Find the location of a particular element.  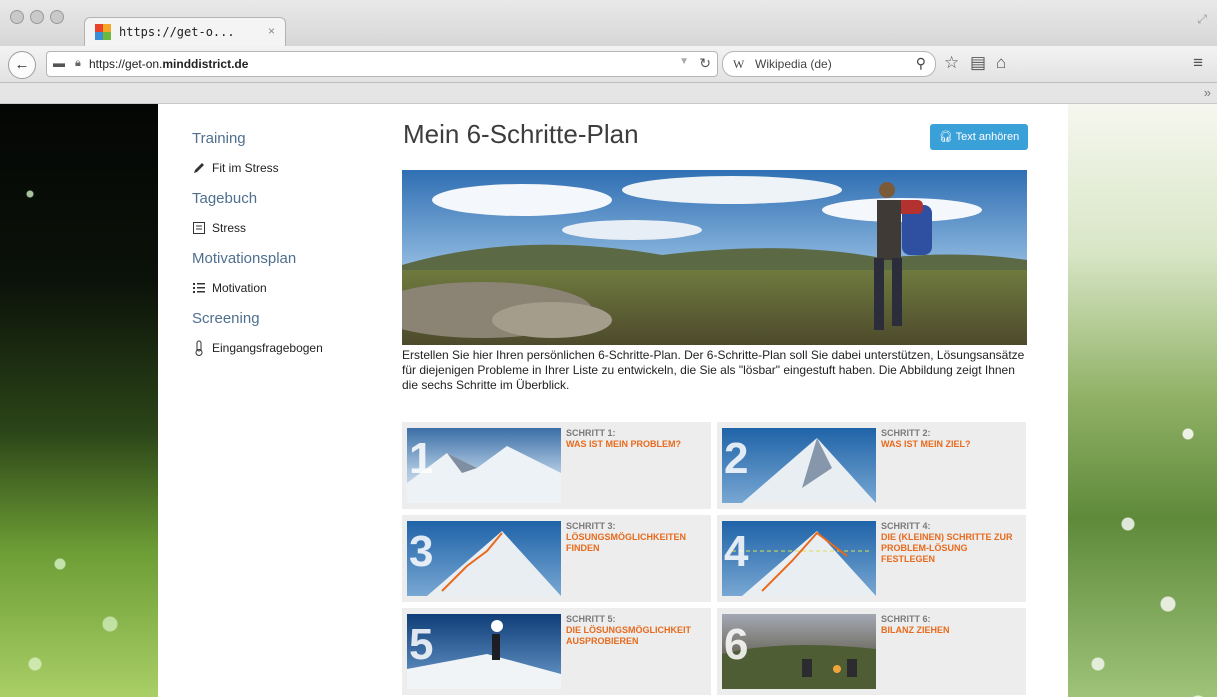

step-image: 5 is located at coordinates (484, 651).